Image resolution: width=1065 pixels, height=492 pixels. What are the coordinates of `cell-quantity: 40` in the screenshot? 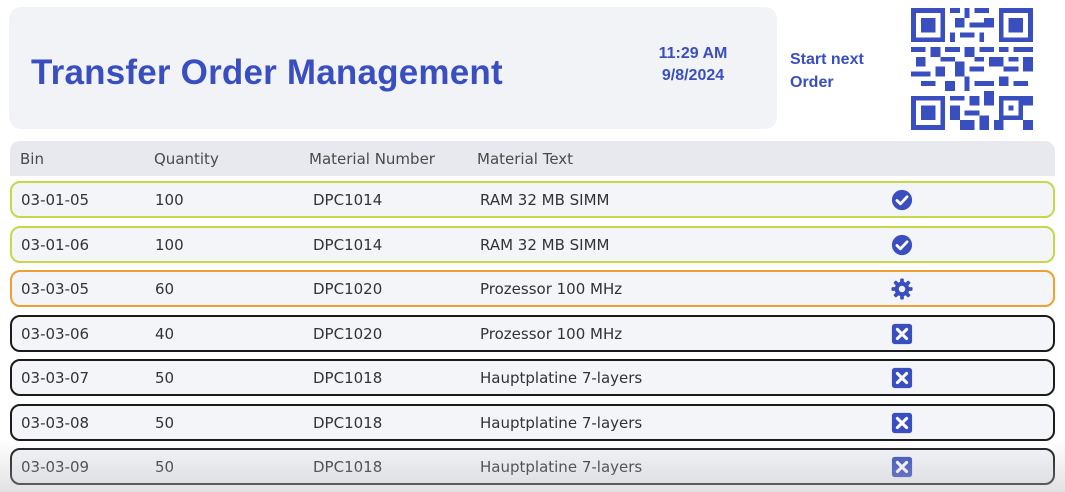 It's located at (165, 334).